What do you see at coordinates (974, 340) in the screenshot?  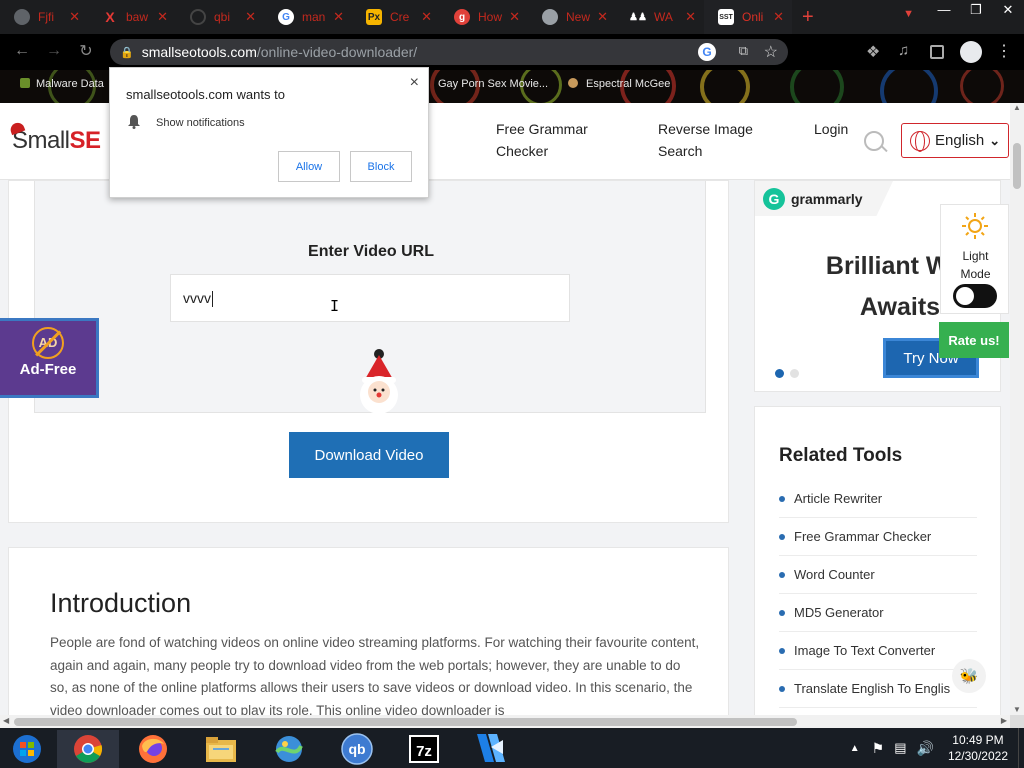 I see `rate-us-button: Rate us!` at bounding box center [974, 340].